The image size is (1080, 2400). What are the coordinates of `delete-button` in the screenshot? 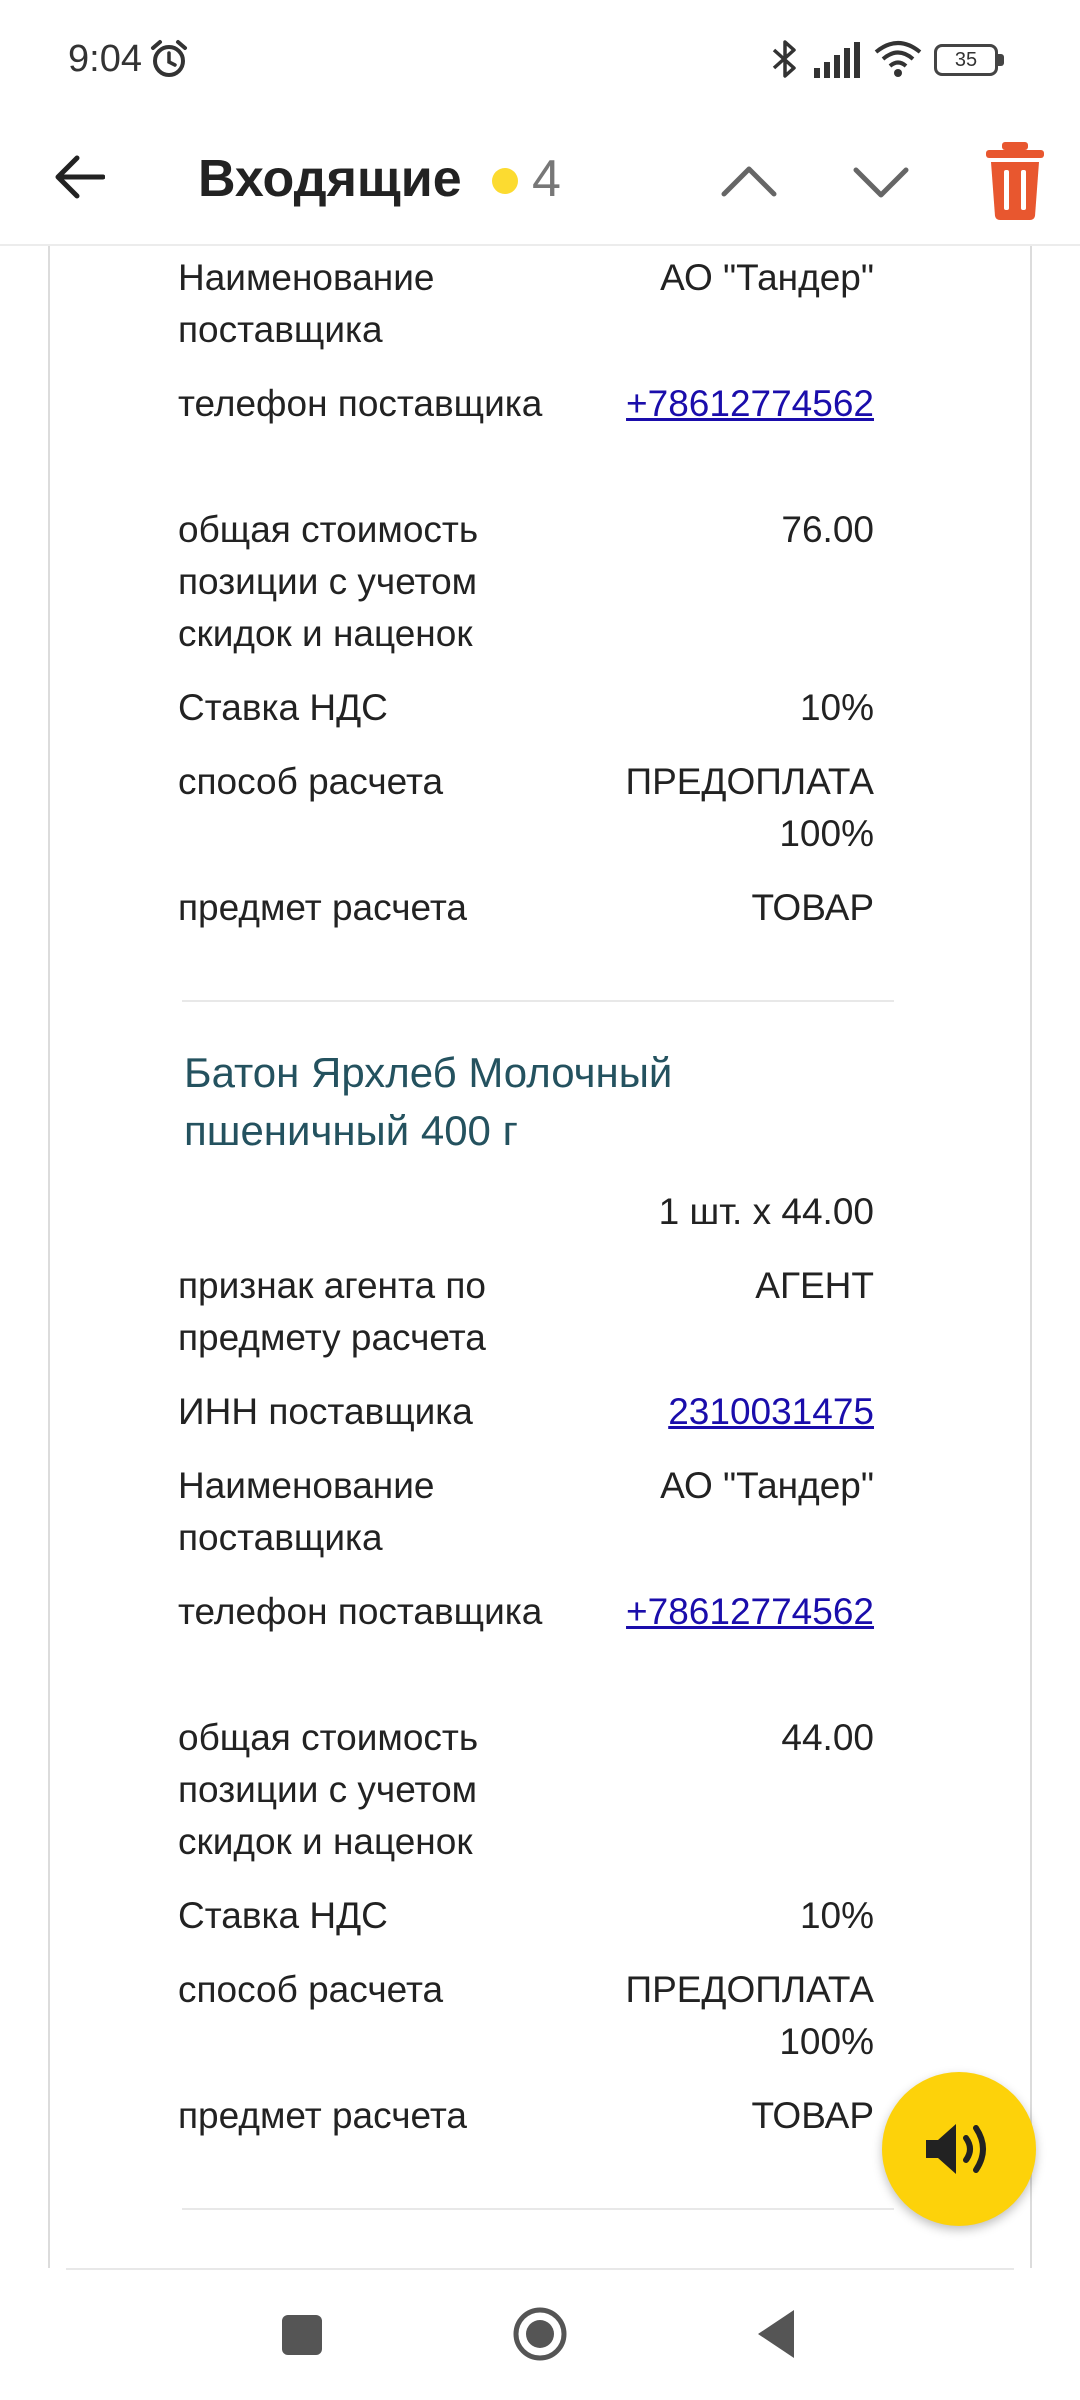 It's located at (1015, 180).